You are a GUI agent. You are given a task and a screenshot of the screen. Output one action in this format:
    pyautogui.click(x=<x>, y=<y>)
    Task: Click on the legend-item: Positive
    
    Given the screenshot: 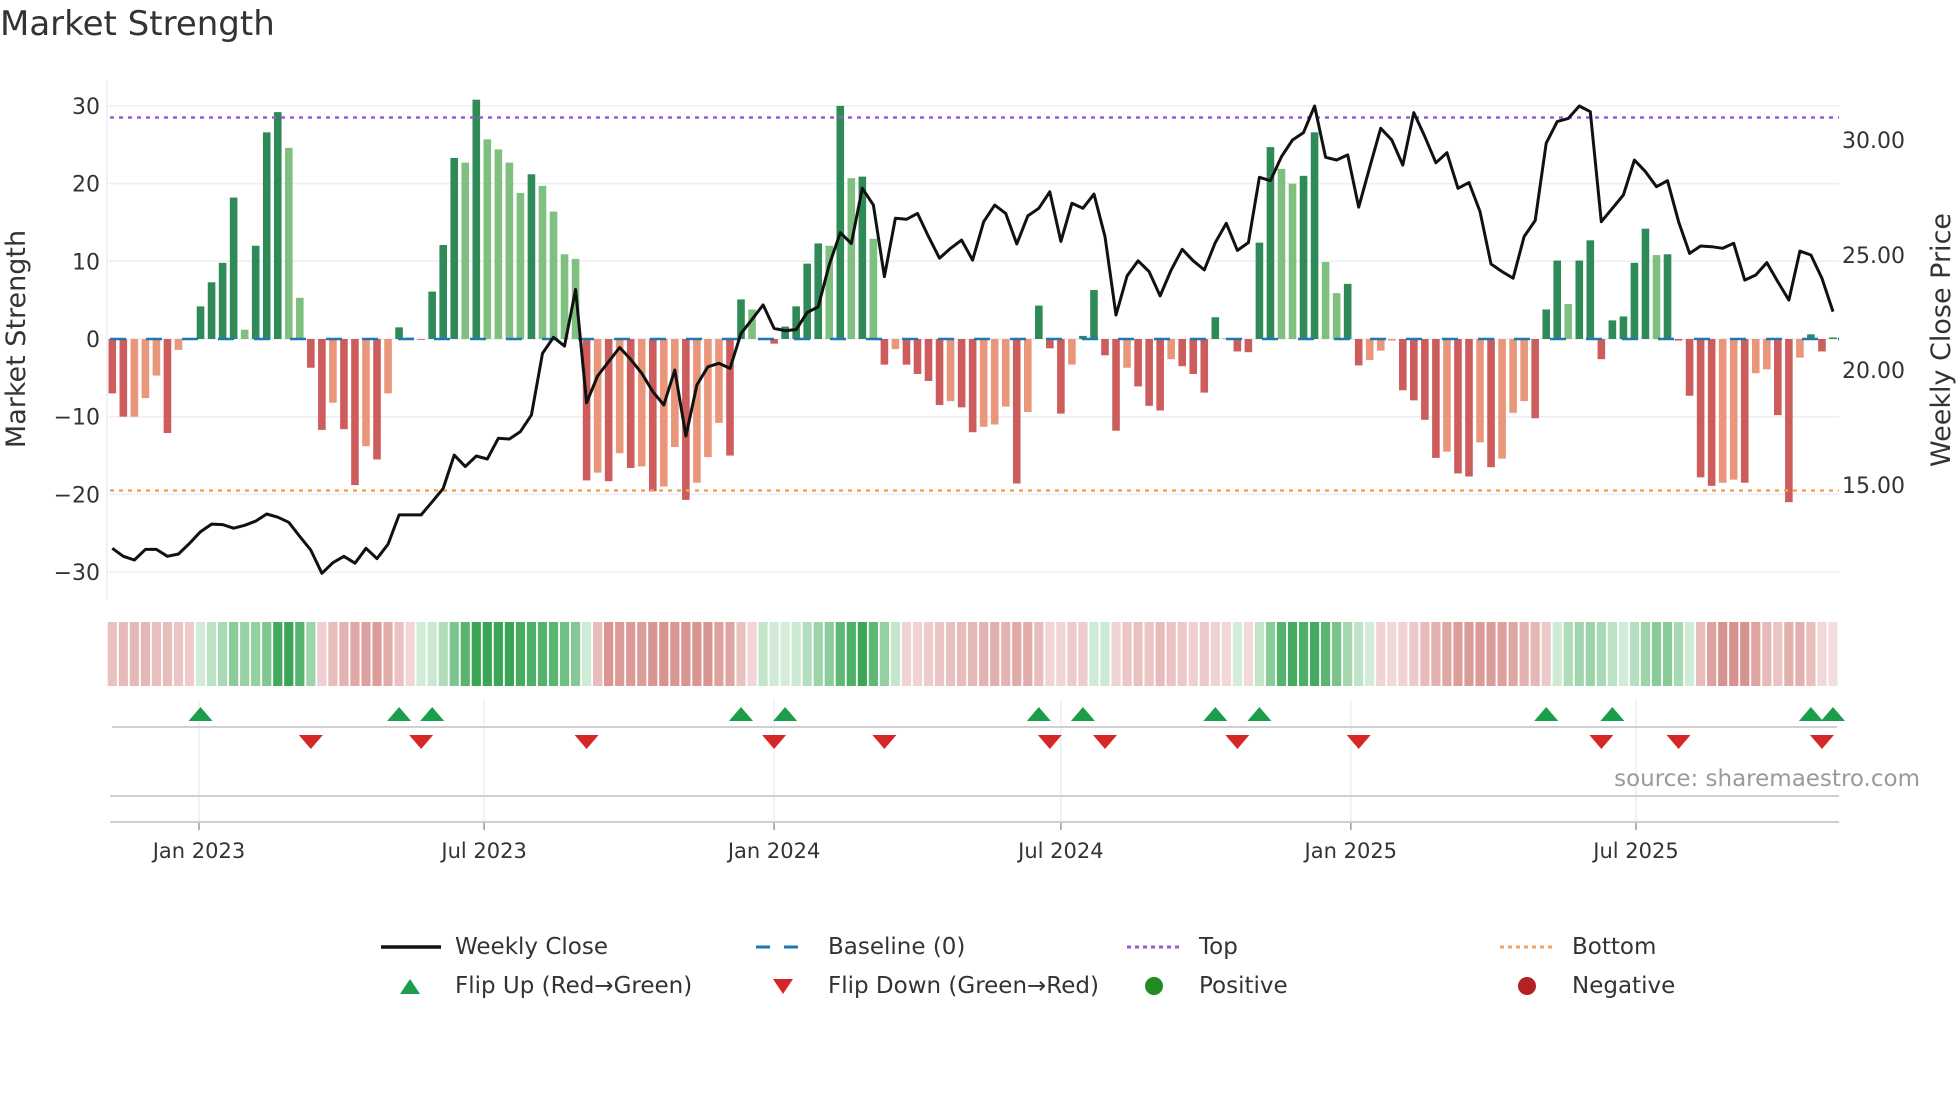 What is the action you would take?
    pyautogui.click(x=1206, y=986)
    